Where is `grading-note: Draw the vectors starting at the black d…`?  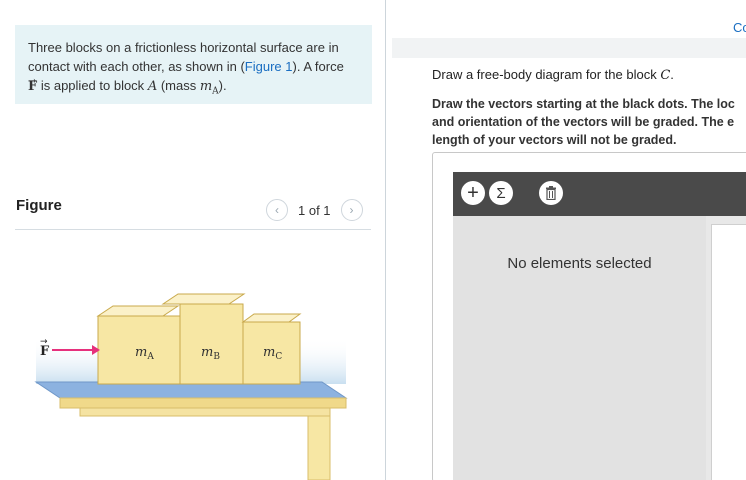 grading-note: Draw the vectors starting at the black d… is located at coordinates (583, 122).